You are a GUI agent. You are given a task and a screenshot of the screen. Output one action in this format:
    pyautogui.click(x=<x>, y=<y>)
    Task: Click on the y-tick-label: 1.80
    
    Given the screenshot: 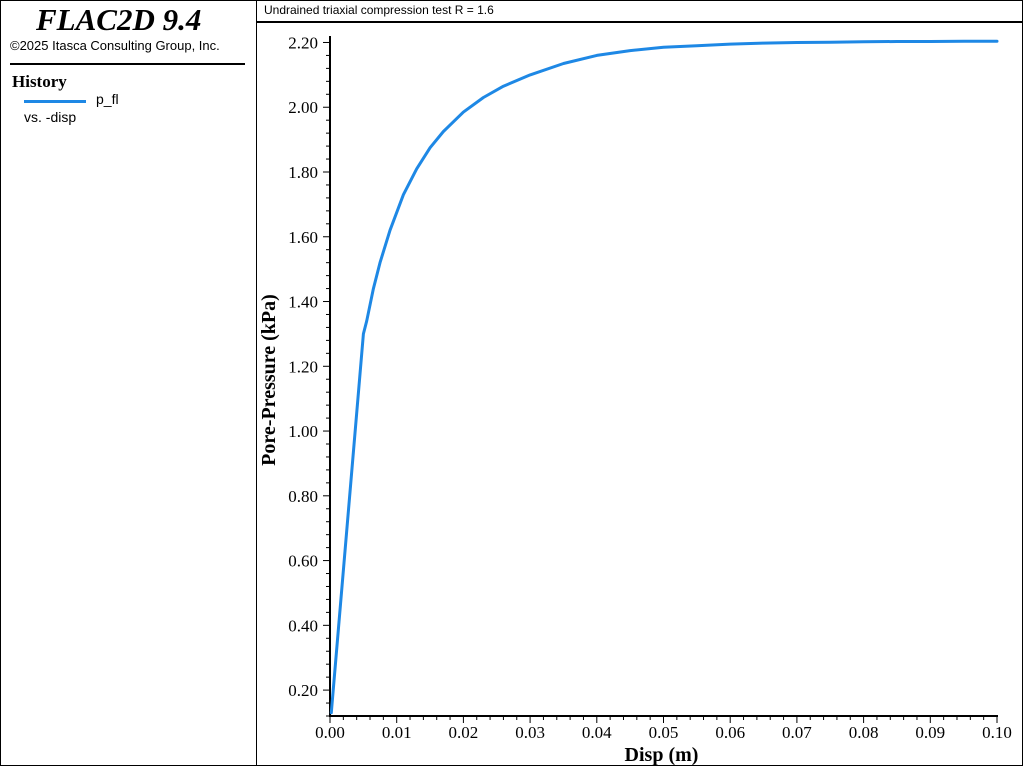 What is the action you would take?
    pyautogui.click(x=303, y=172)
    